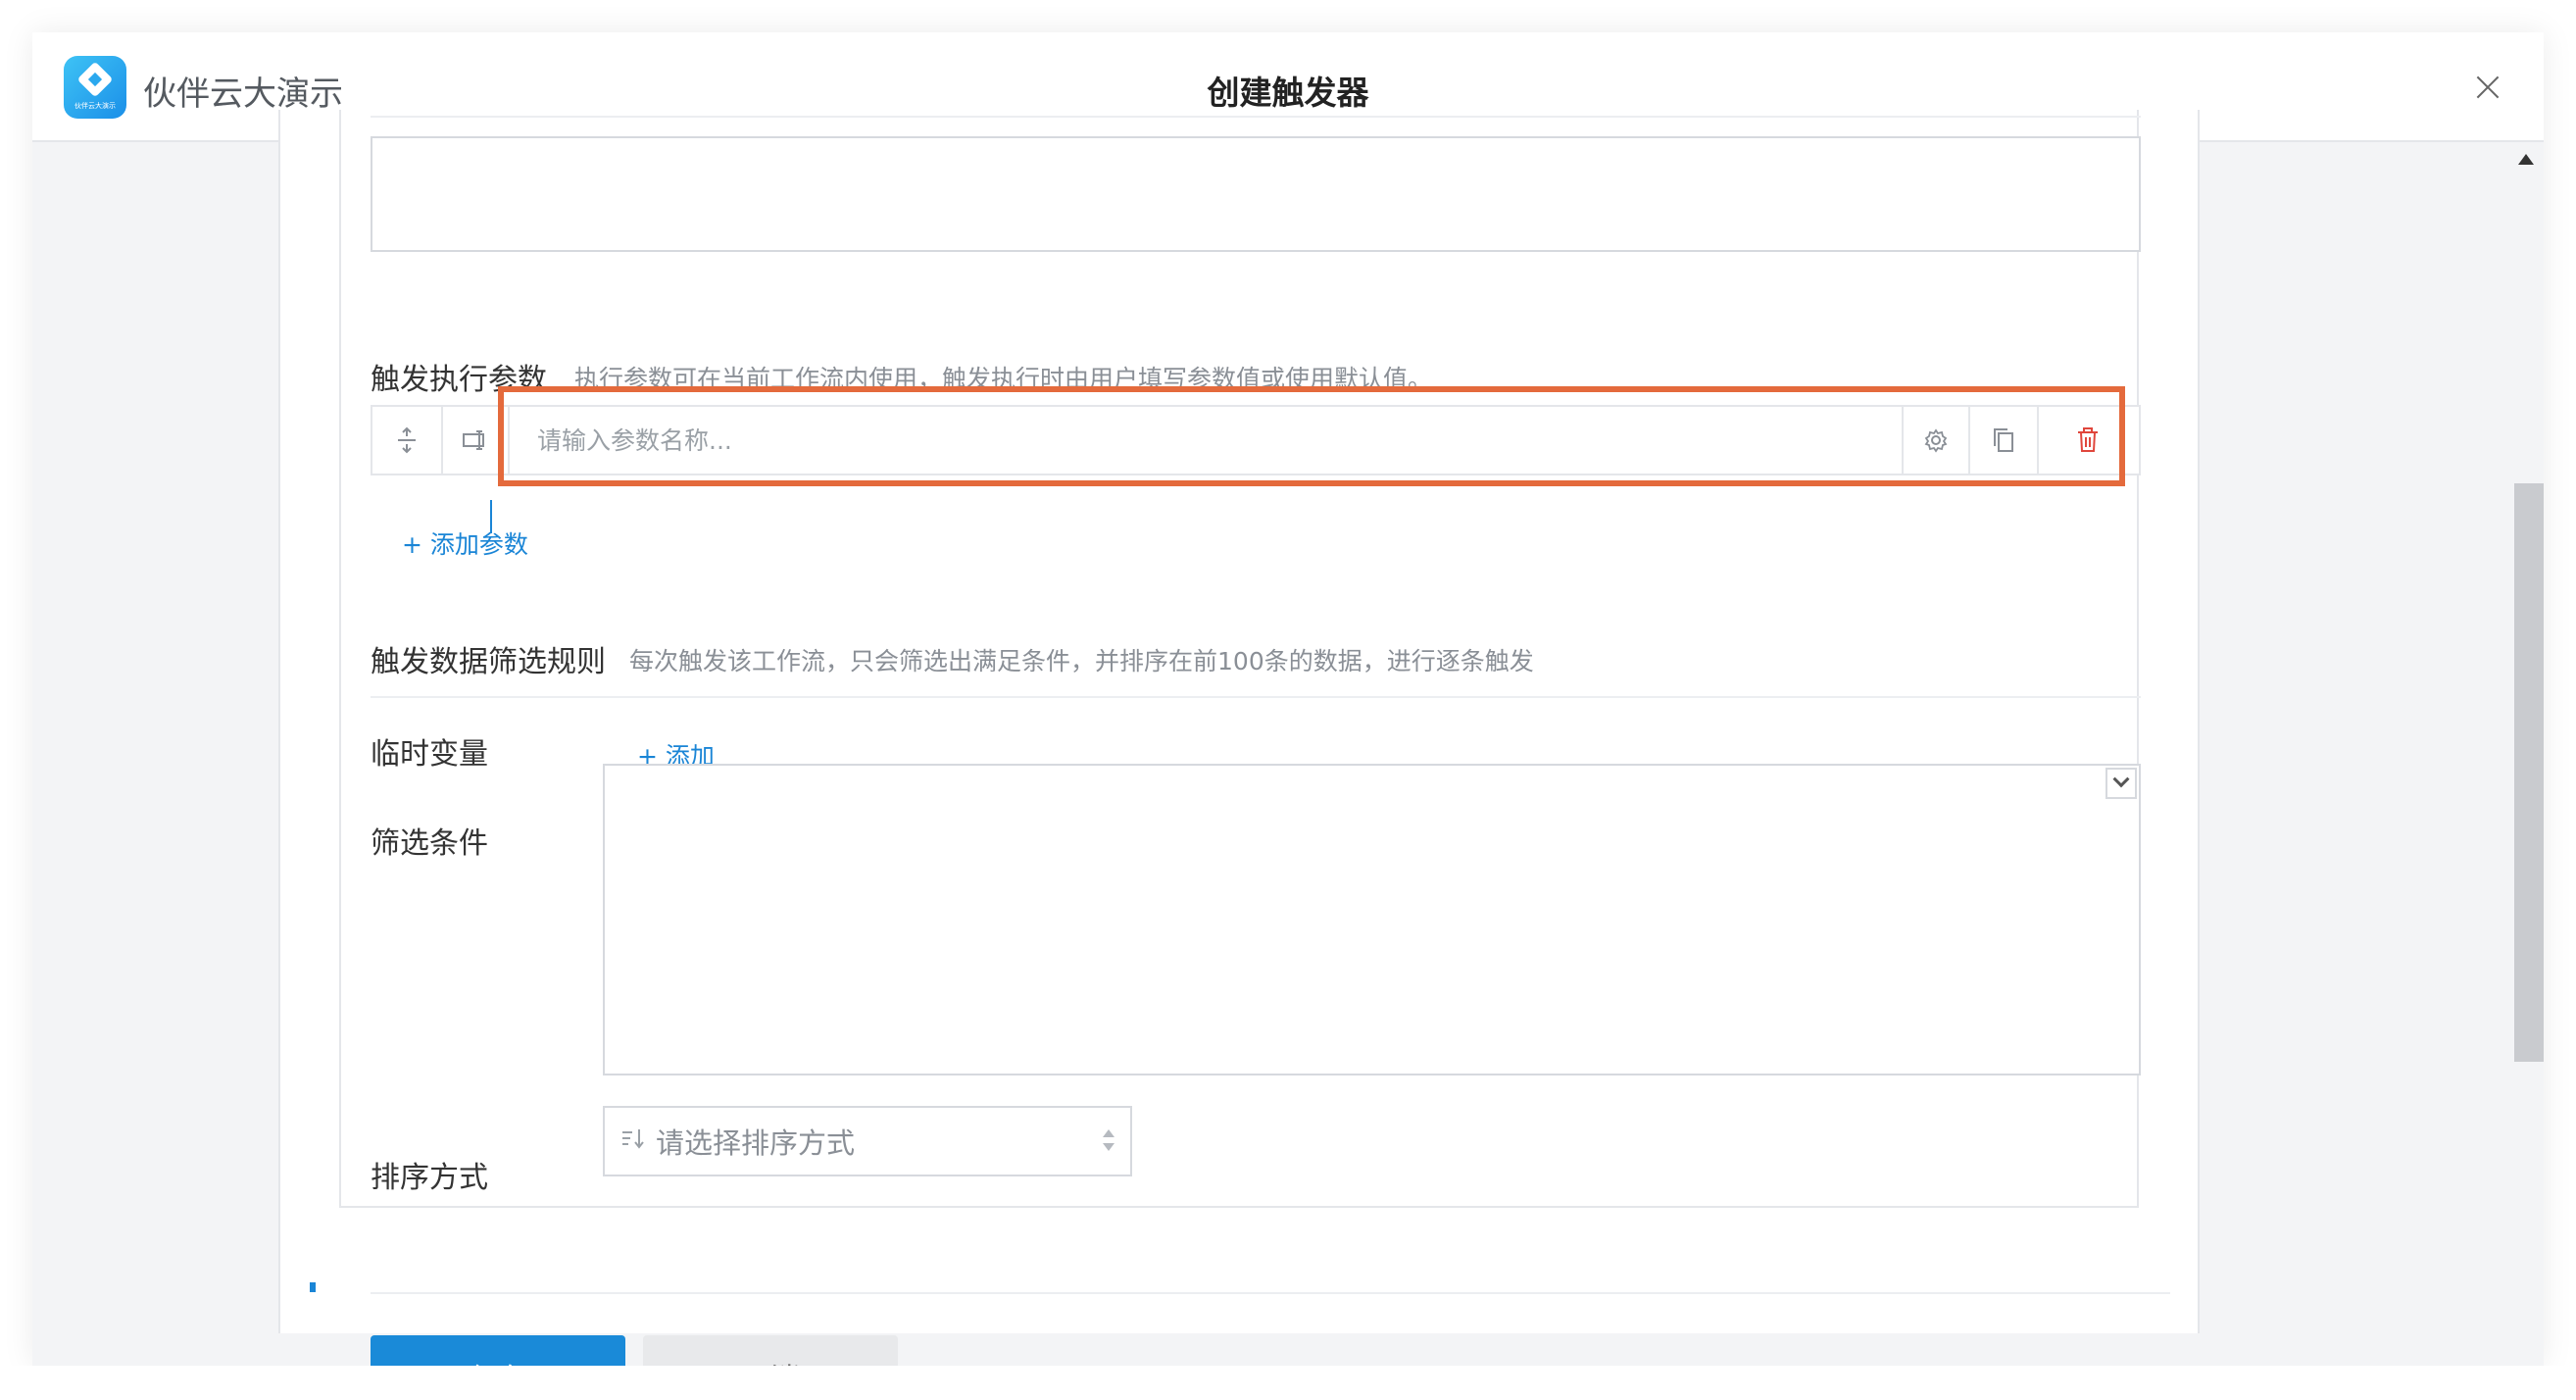 This screenshot has height=1400, width=2576. Describe the element at coordinates (2529, 772) in the screenshot. I see `scroll-thumb` at that location.